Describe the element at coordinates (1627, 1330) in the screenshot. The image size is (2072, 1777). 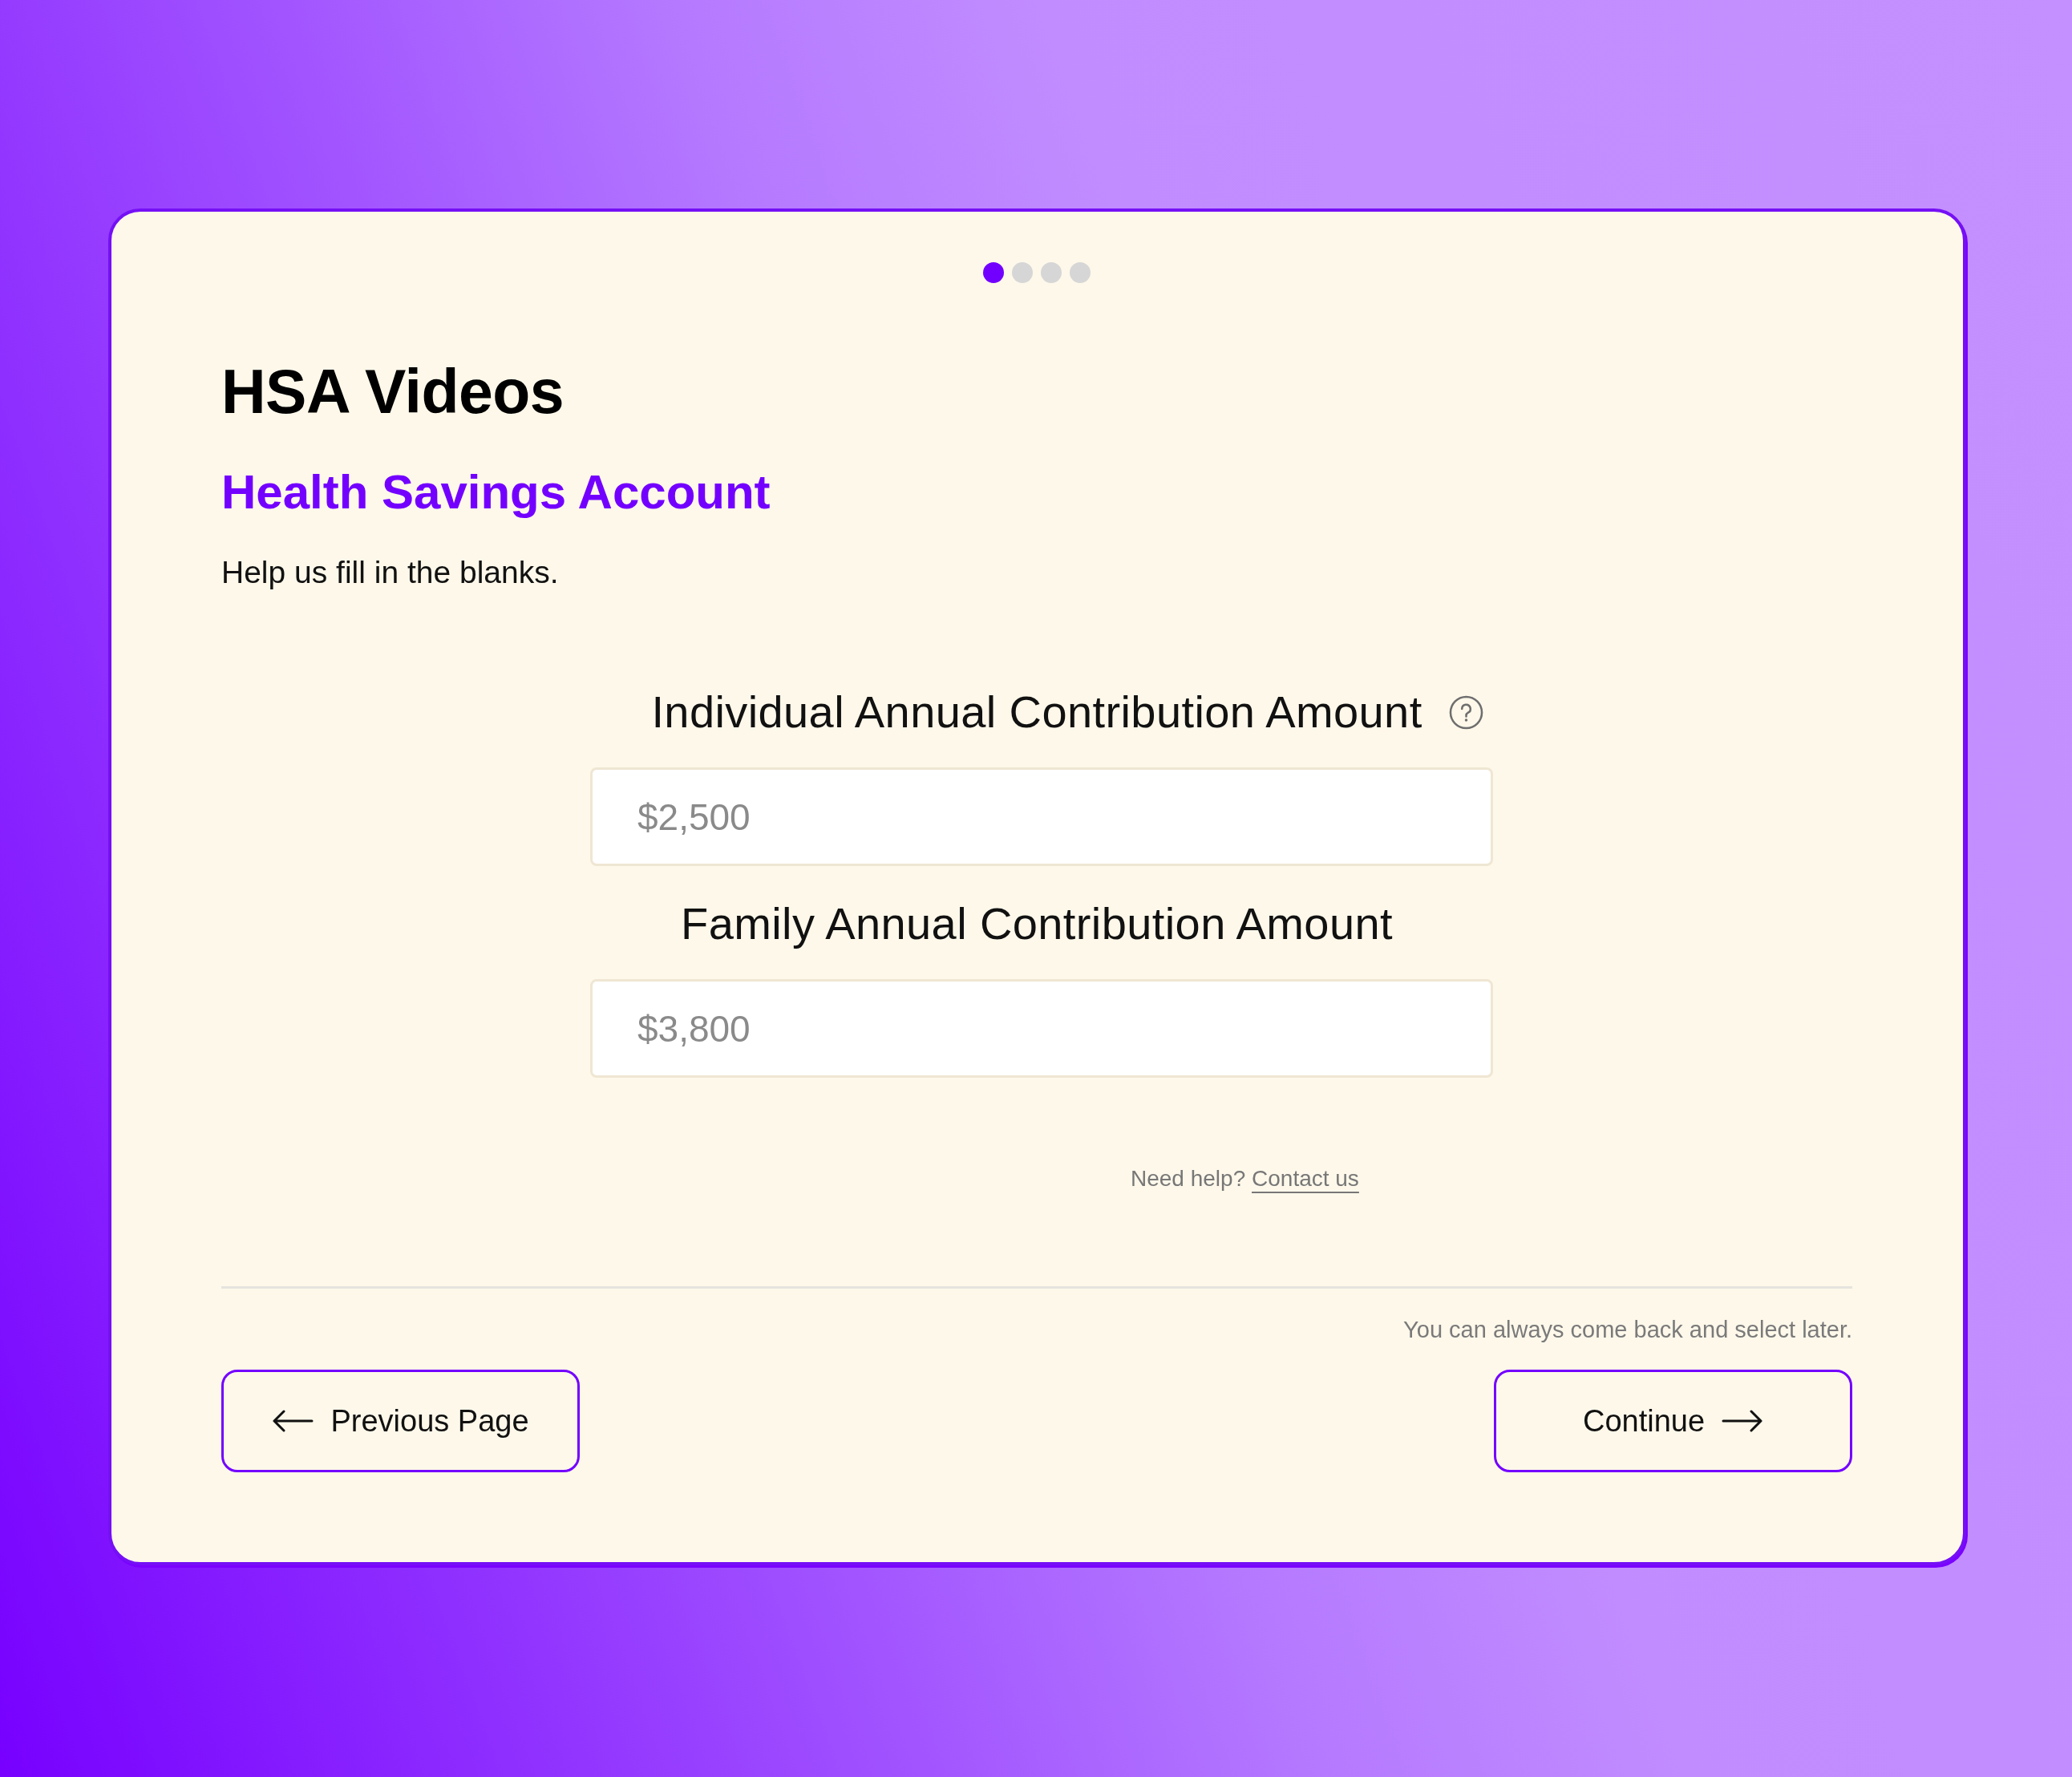
I see `footer-note: You can always come back and select later.` at that location.